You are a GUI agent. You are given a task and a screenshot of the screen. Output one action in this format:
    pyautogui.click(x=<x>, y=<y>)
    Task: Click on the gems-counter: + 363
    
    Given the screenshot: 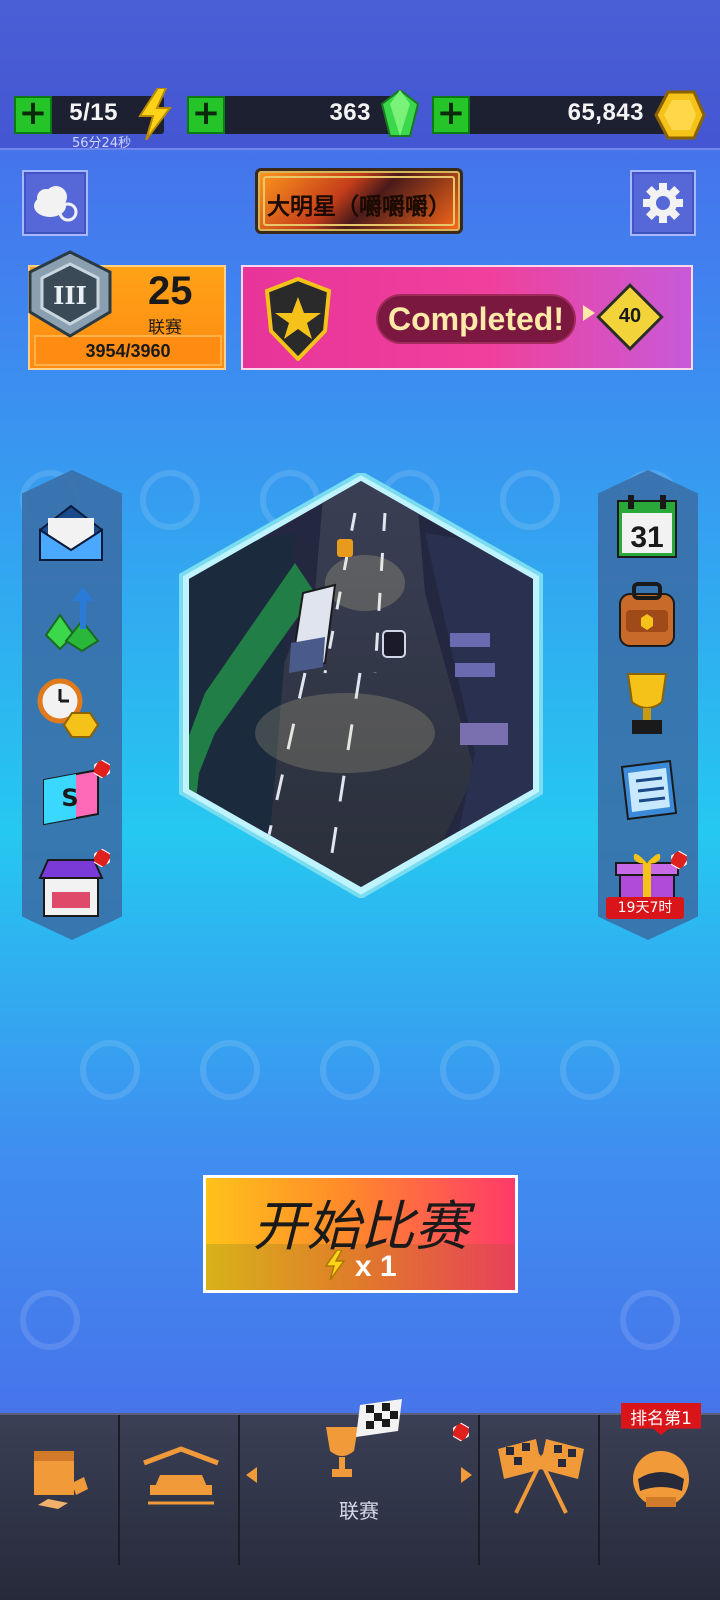 What is the action you would take?
    pyautogui.click(x=297, y=115)
    